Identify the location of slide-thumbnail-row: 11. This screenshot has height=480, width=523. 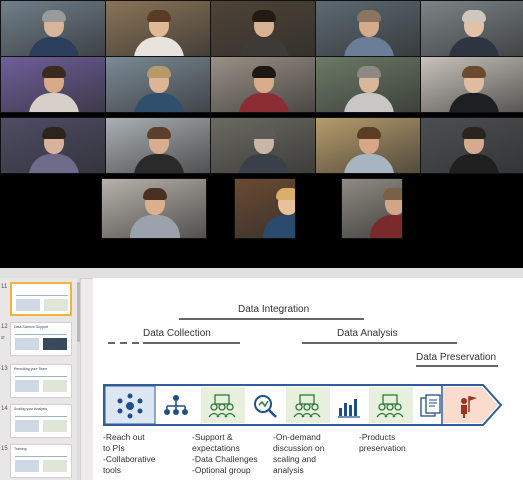
(40, 300).